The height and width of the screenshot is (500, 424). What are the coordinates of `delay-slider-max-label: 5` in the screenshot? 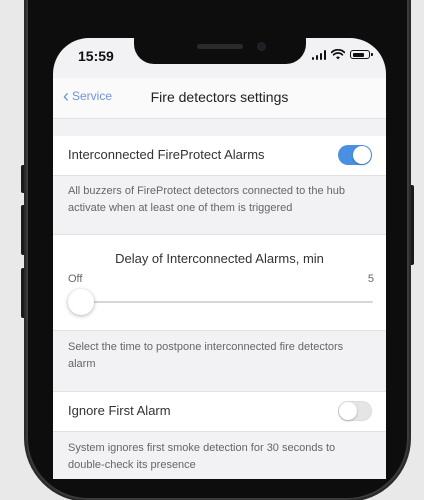 It's located at (370, 279).